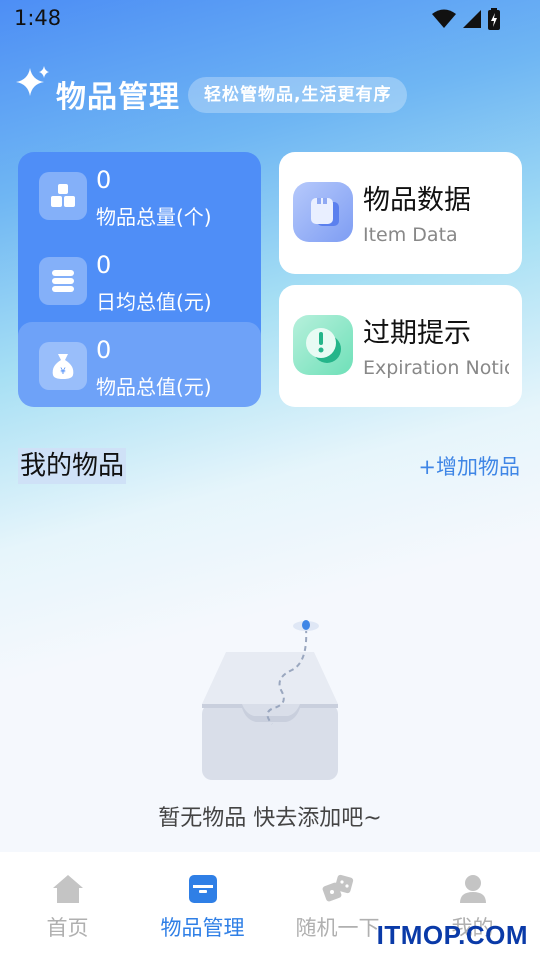 The width and height of the screenshot is (540, 960). I want to click on empty-box-icon, so click(270, 700).